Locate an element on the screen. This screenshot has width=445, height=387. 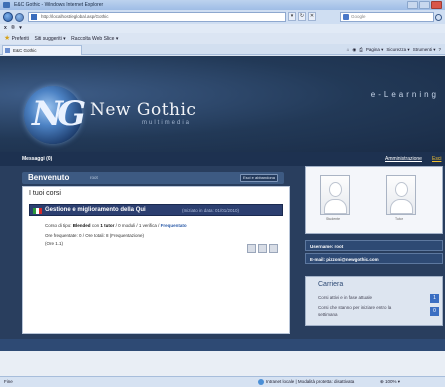
career-title: Carriera is located at coordinates (331, 284).